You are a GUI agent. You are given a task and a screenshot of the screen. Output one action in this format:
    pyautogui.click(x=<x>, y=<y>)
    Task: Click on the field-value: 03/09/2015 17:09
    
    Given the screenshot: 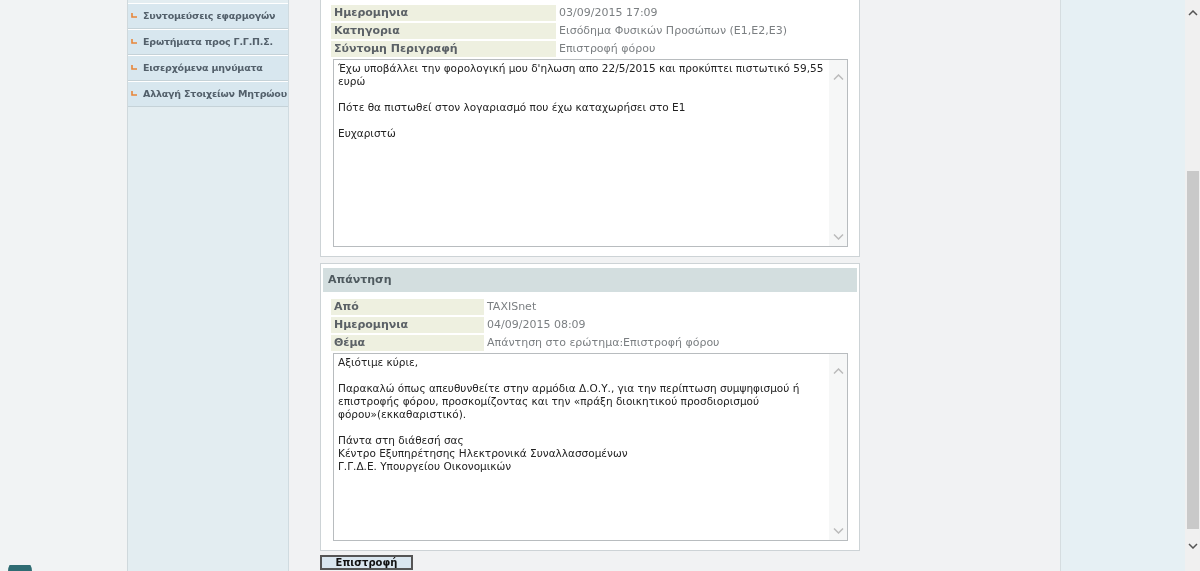 What is the action you would take?
    pyautogui.click(x=608, y=12)
    